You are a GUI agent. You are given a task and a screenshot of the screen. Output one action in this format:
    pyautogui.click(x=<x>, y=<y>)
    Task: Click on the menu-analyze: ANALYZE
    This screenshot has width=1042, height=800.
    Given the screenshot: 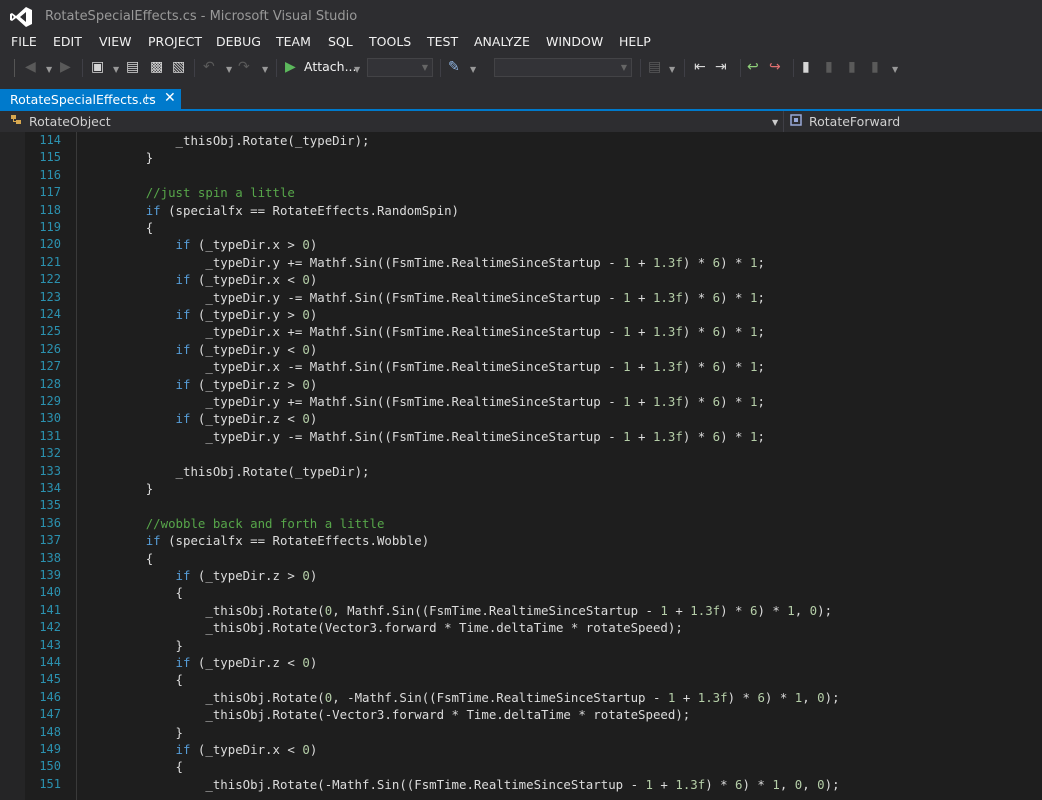 What is the action you would take?
    pyautogui.click(x=502, y=41)
    